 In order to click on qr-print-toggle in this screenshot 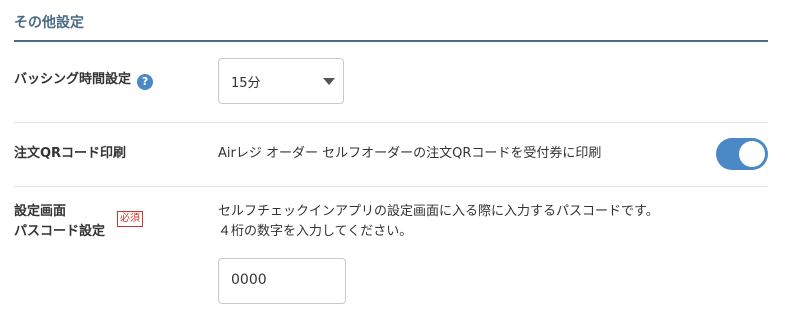, I will do `click(742, 154)`.